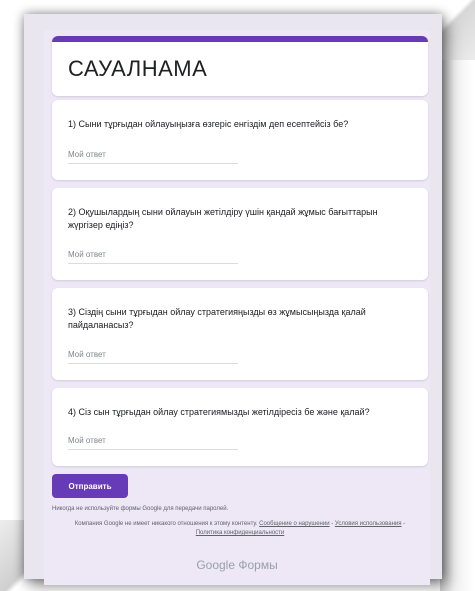 The width and height of the screenshot is (475, 591). What do you see at coordinates (153, 157) in the screenshot?
I see `answer-field-1: Мой ответ` at bounding box center [153, 157].